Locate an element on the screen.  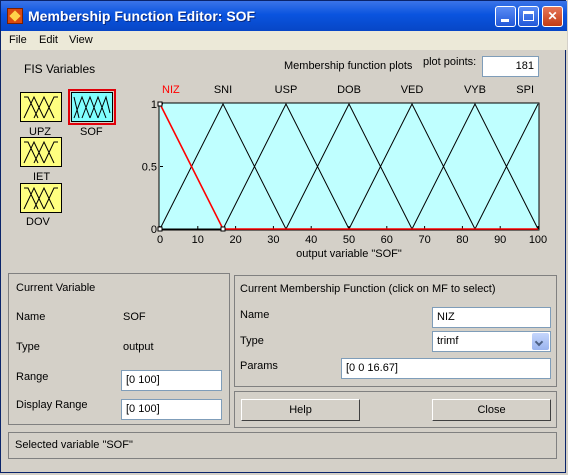
status-bar: Selected variable "SOF" is located at coordinates (282, 445).